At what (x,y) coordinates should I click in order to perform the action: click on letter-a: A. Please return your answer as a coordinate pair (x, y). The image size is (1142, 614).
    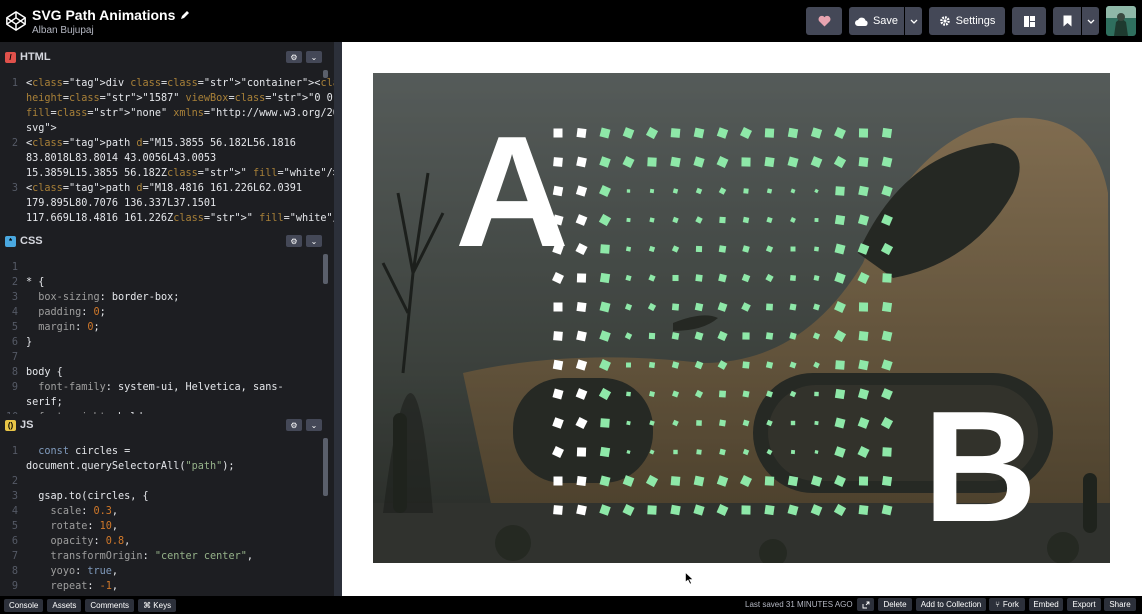
    Looking at the image, I should click on (512, 192).